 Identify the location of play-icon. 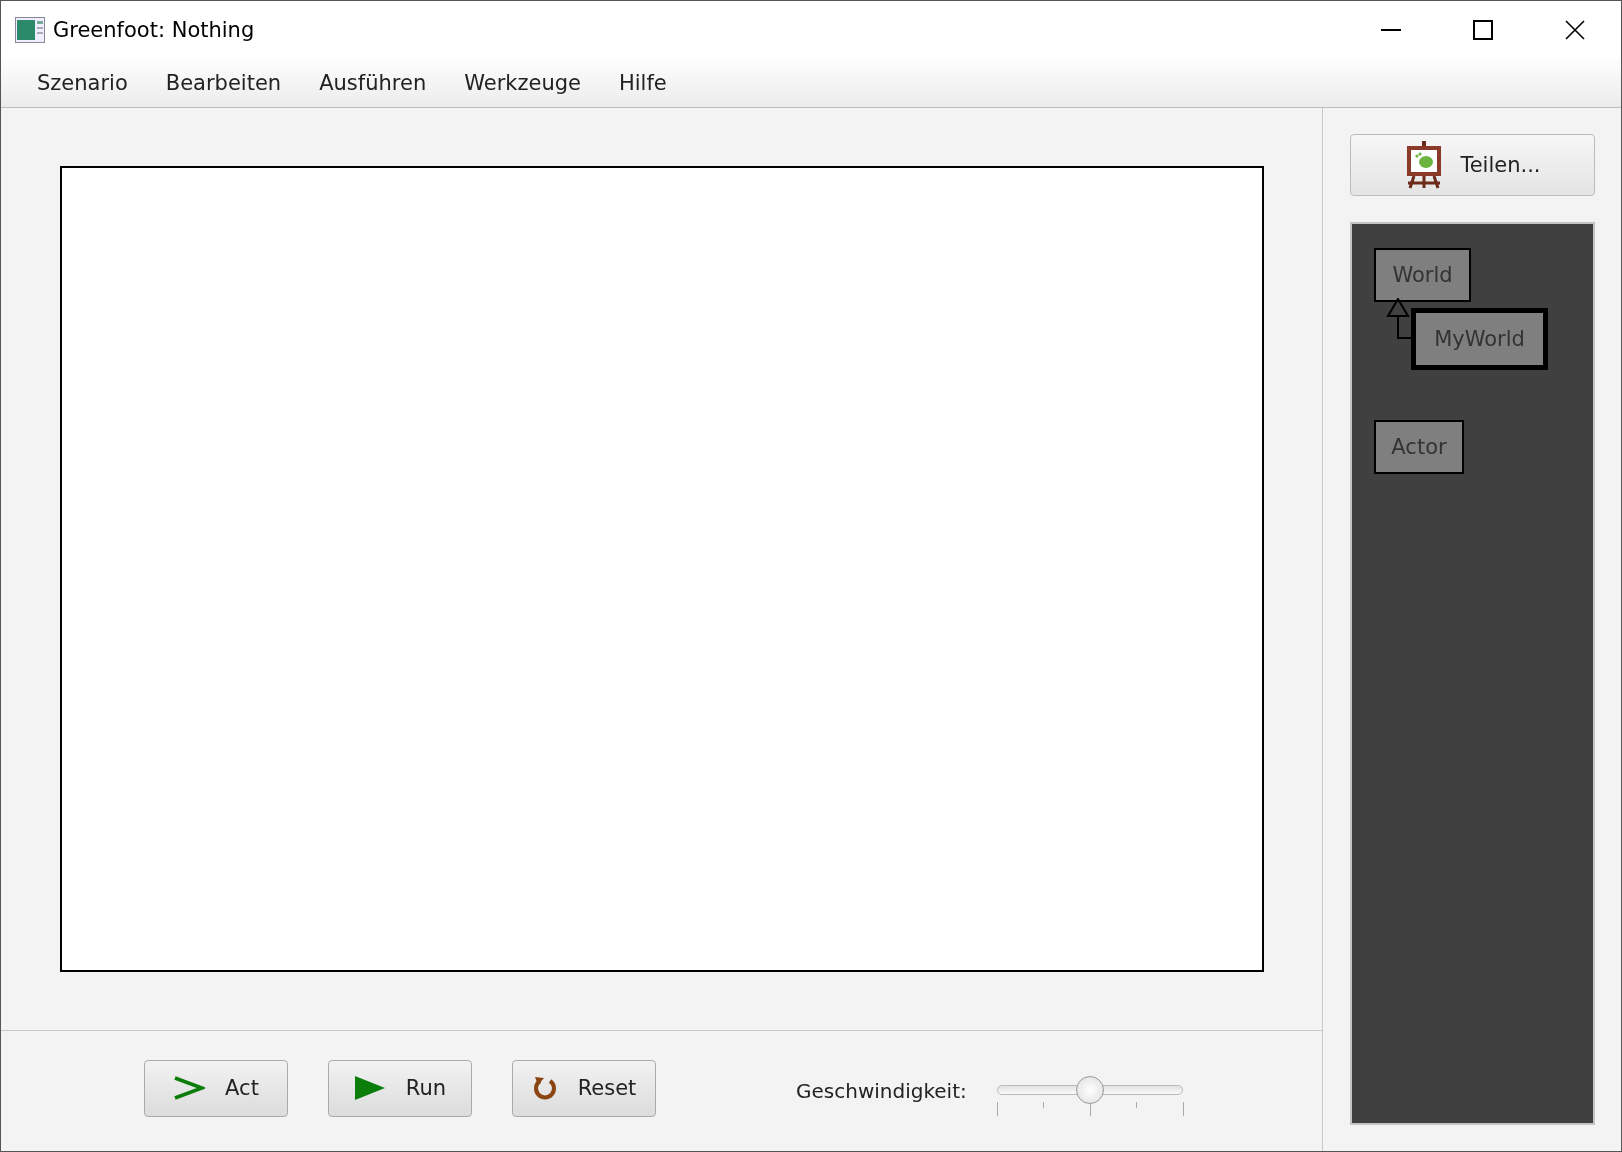
(369, 1088).